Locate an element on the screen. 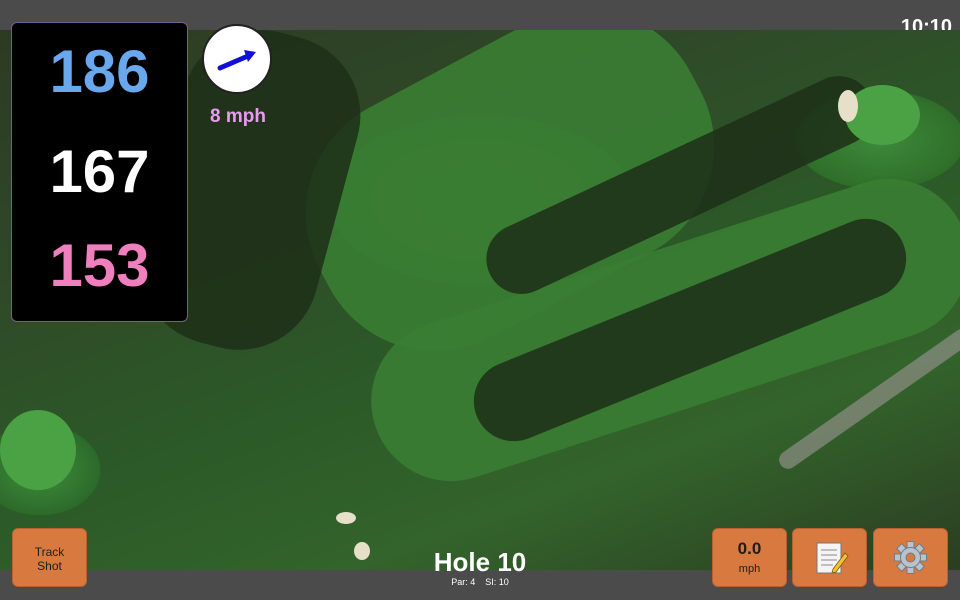 This screenshot has width=960, height=600. hole-title: Hole 10 is located at coordinates (480, 562).